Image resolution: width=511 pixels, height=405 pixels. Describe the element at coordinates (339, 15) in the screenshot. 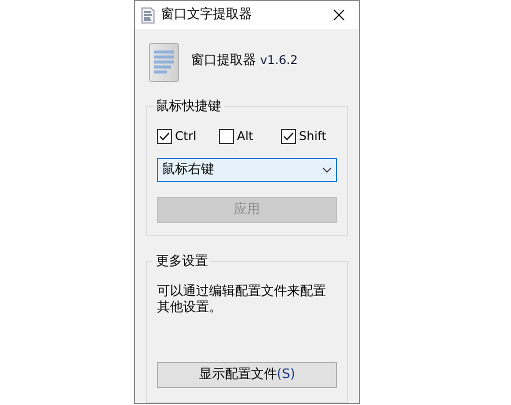

I see `close-icon` at that location.